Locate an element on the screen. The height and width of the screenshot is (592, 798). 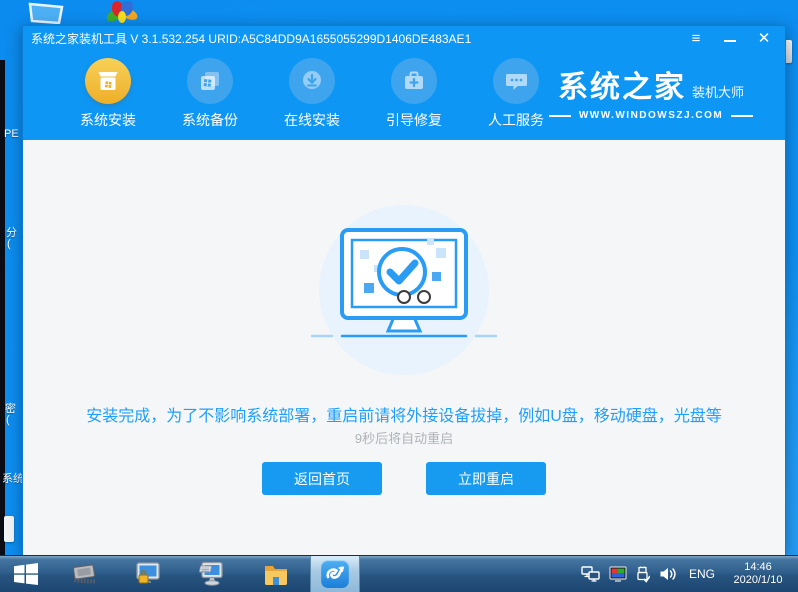
windows-logo-icon is located at coordinates (26, 574).